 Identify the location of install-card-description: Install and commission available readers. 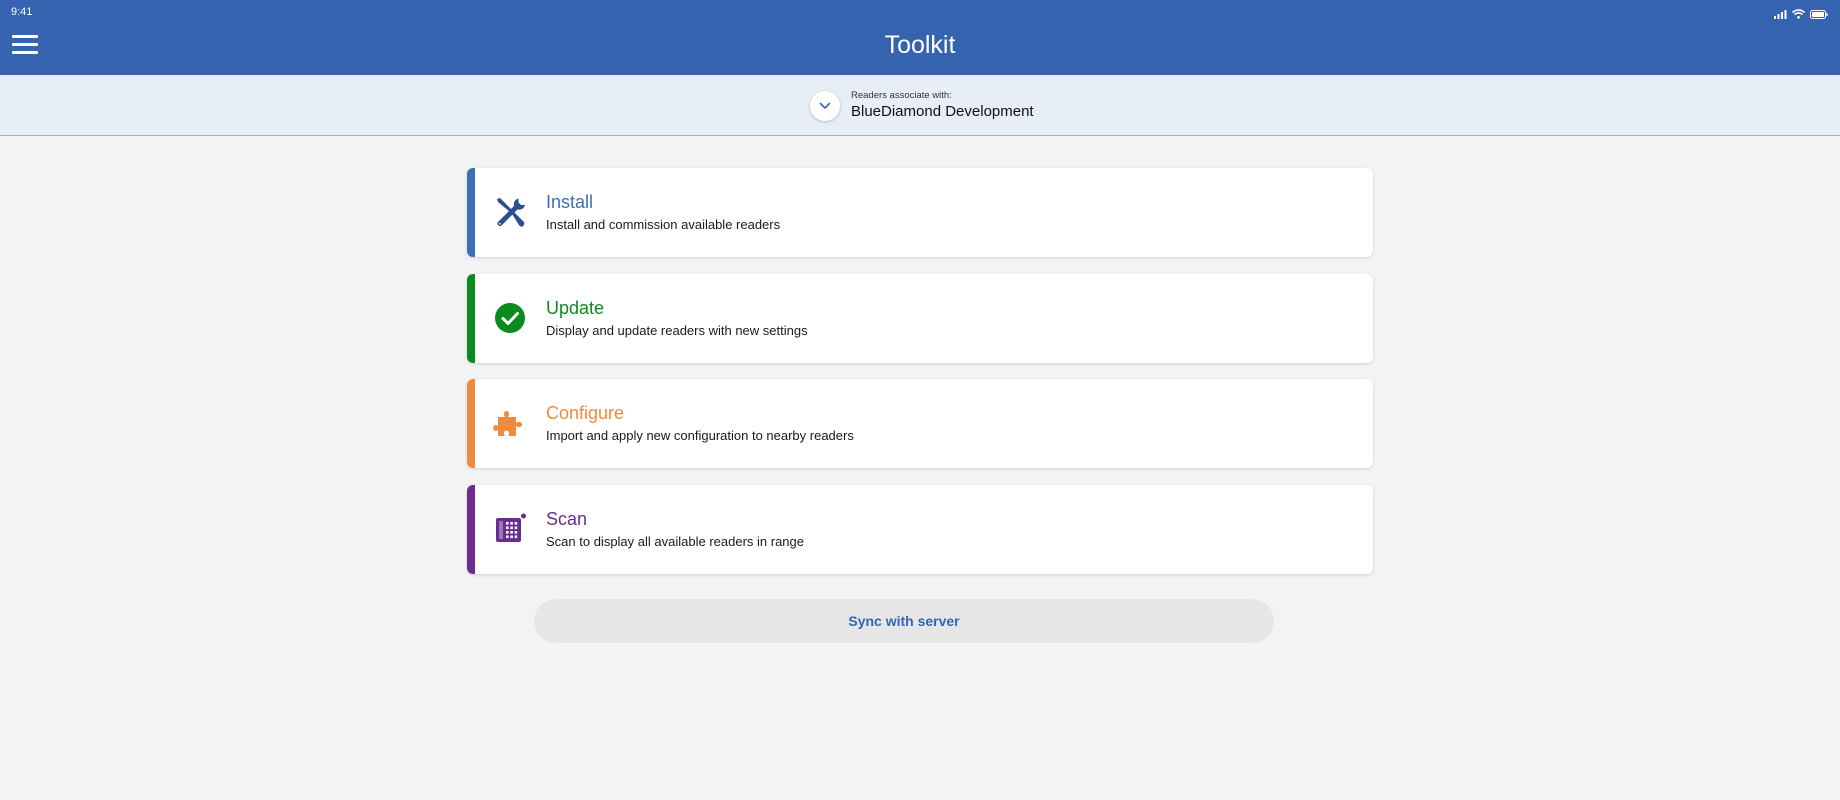
(663, 224).